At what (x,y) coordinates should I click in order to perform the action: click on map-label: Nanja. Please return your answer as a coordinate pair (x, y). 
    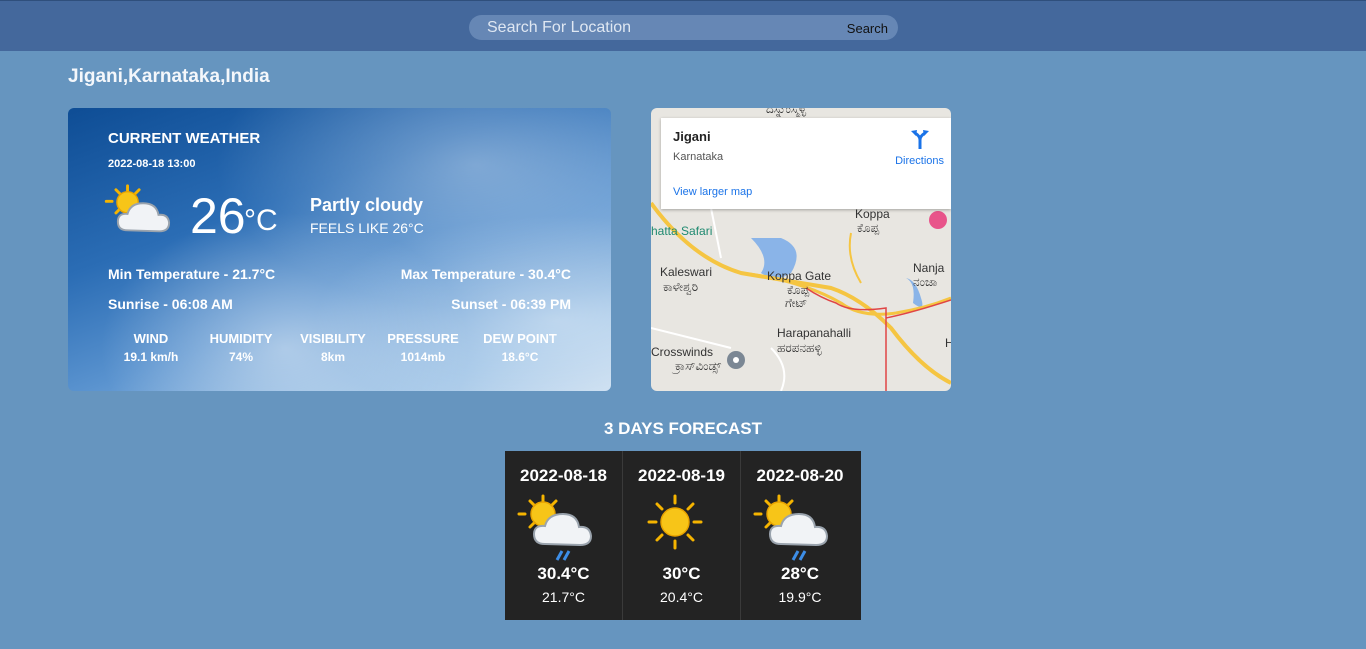
    Looking at the image, I should click on (929, 268).